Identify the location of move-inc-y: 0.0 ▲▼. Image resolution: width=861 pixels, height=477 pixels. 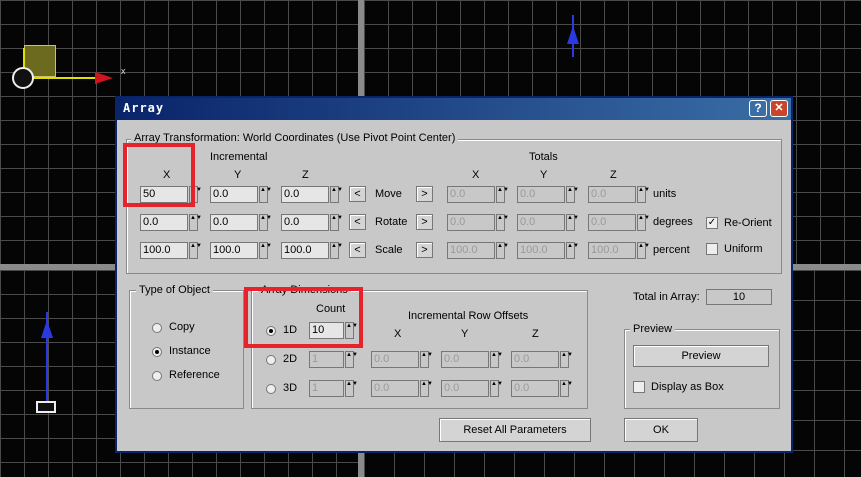
(241, 194).